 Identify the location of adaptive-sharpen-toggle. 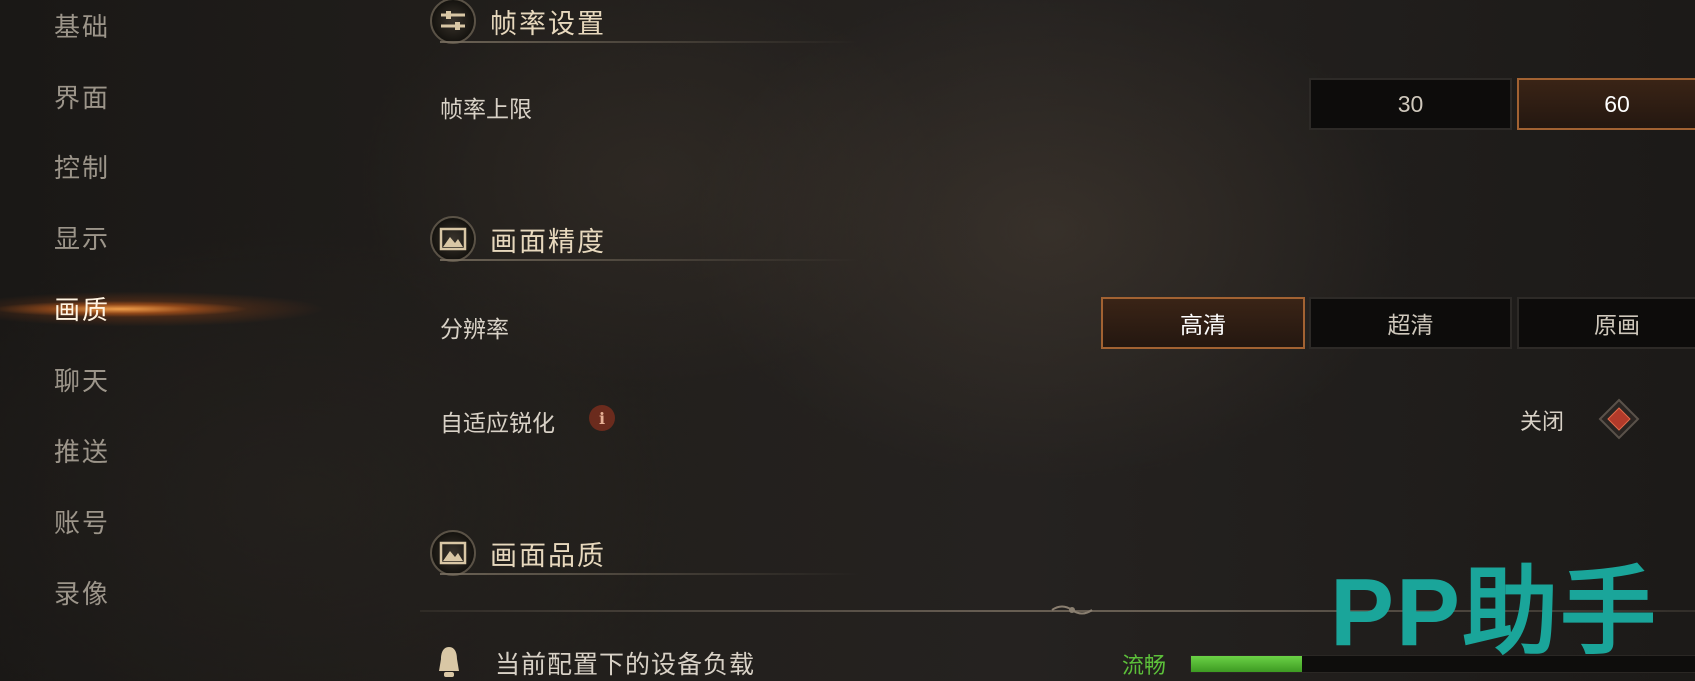
(1619, 419).